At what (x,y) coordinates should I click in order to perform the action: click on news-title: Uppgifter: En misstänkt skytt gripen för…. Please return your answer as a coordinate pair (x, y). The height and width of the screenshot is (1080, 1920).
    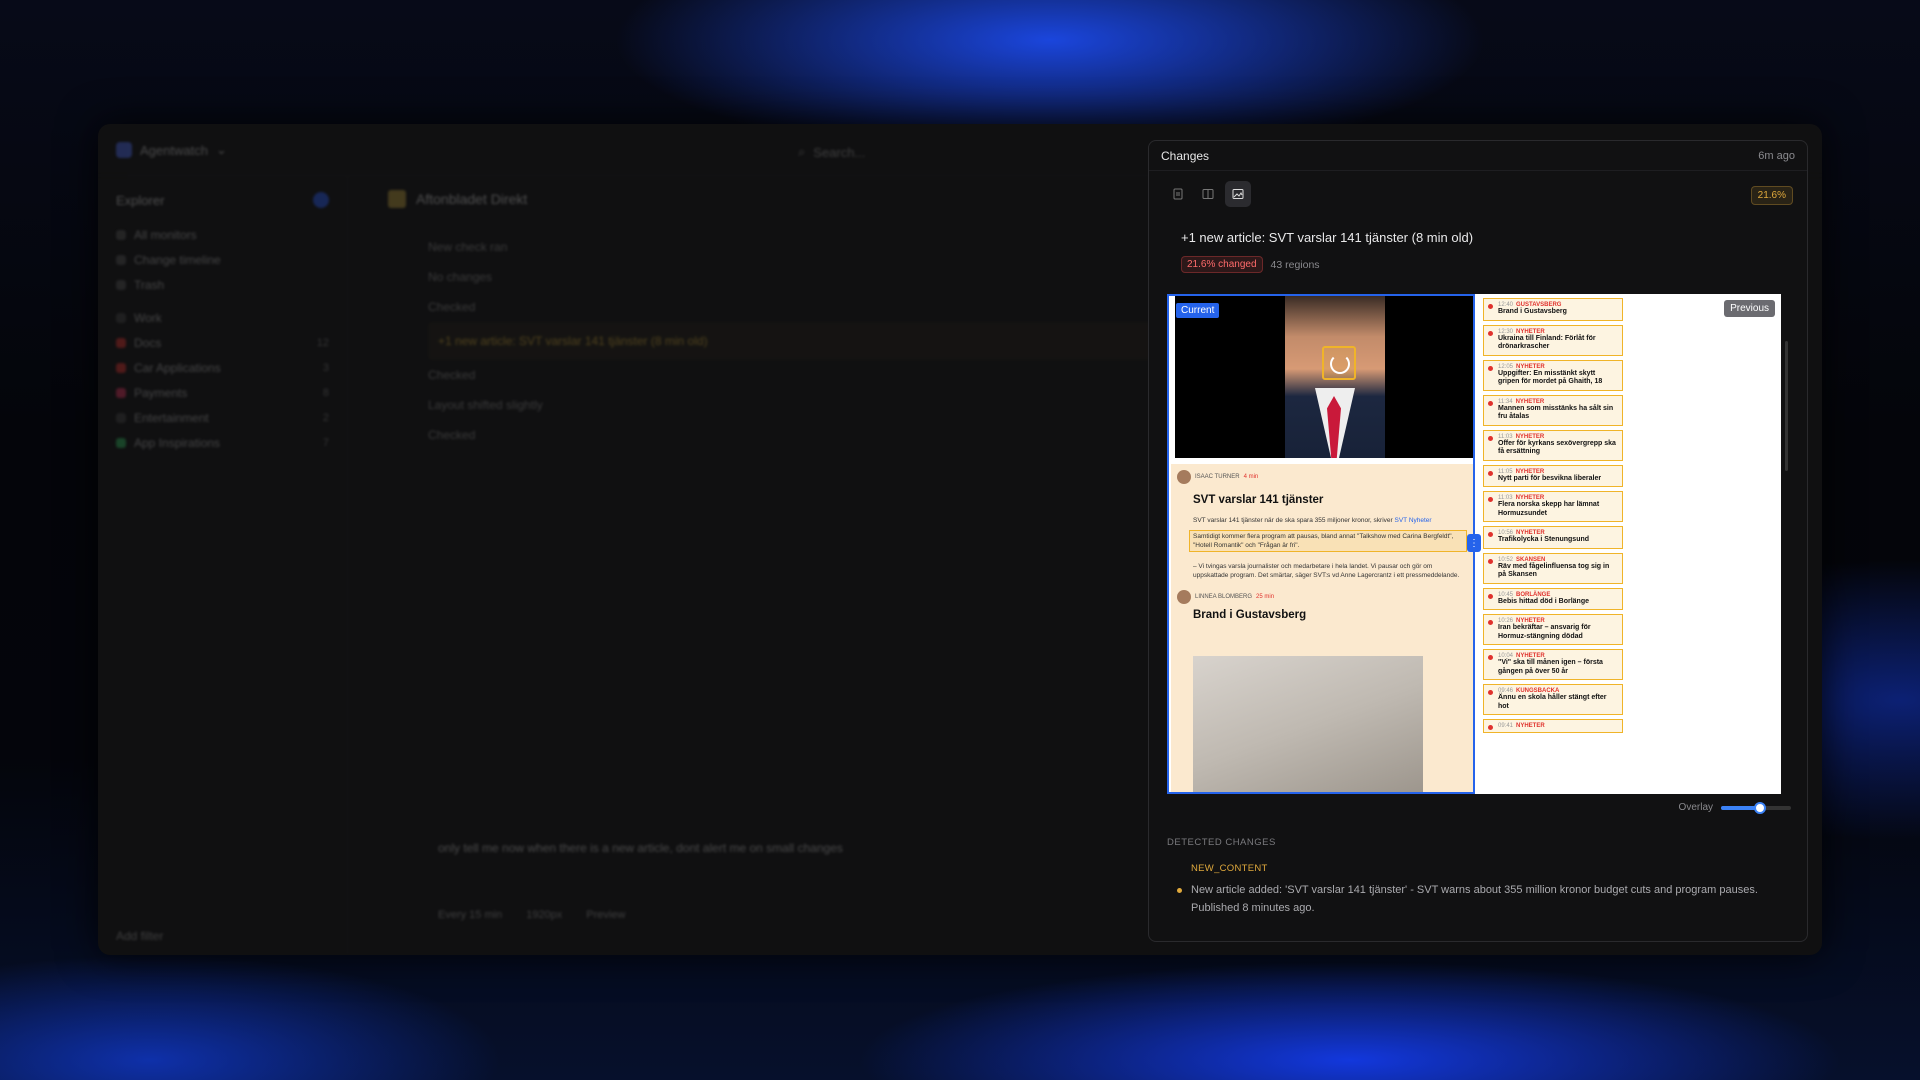
    Looking at the image, I should click on (1550, 377).